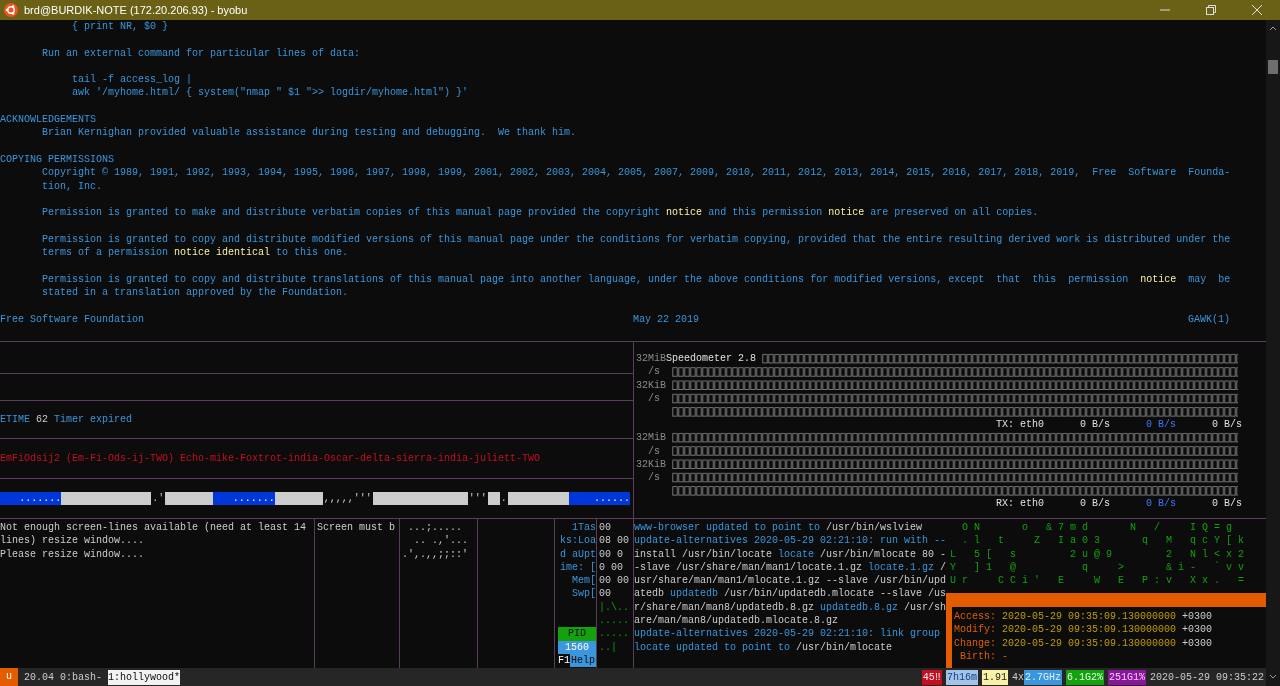 The image size is (1280, 686). Describe the element at coordinates (1020, 504) in the screenshot. I see `interface-label: RX: eth0` at that location.